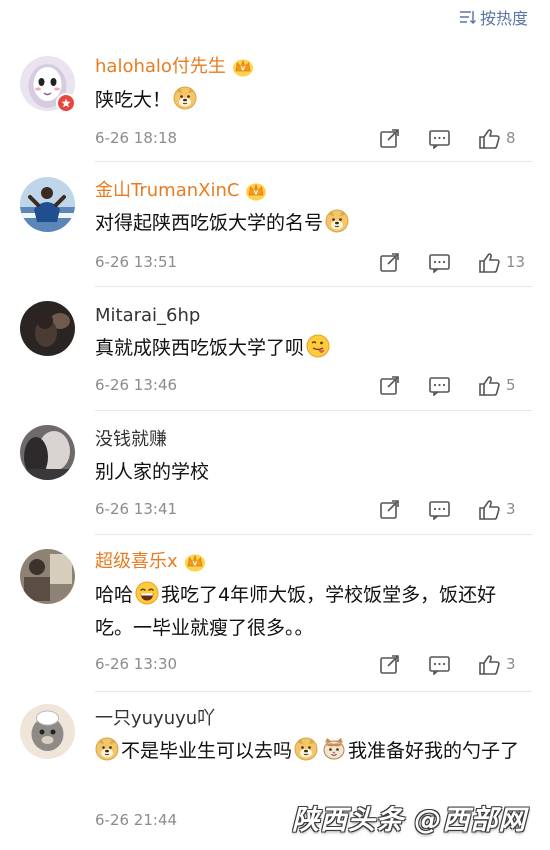  What do you see at coordinates (409, 820) in the screenshot?
I see `watermark: 陕西头条 @西部网` at bounding box center [409, 820].